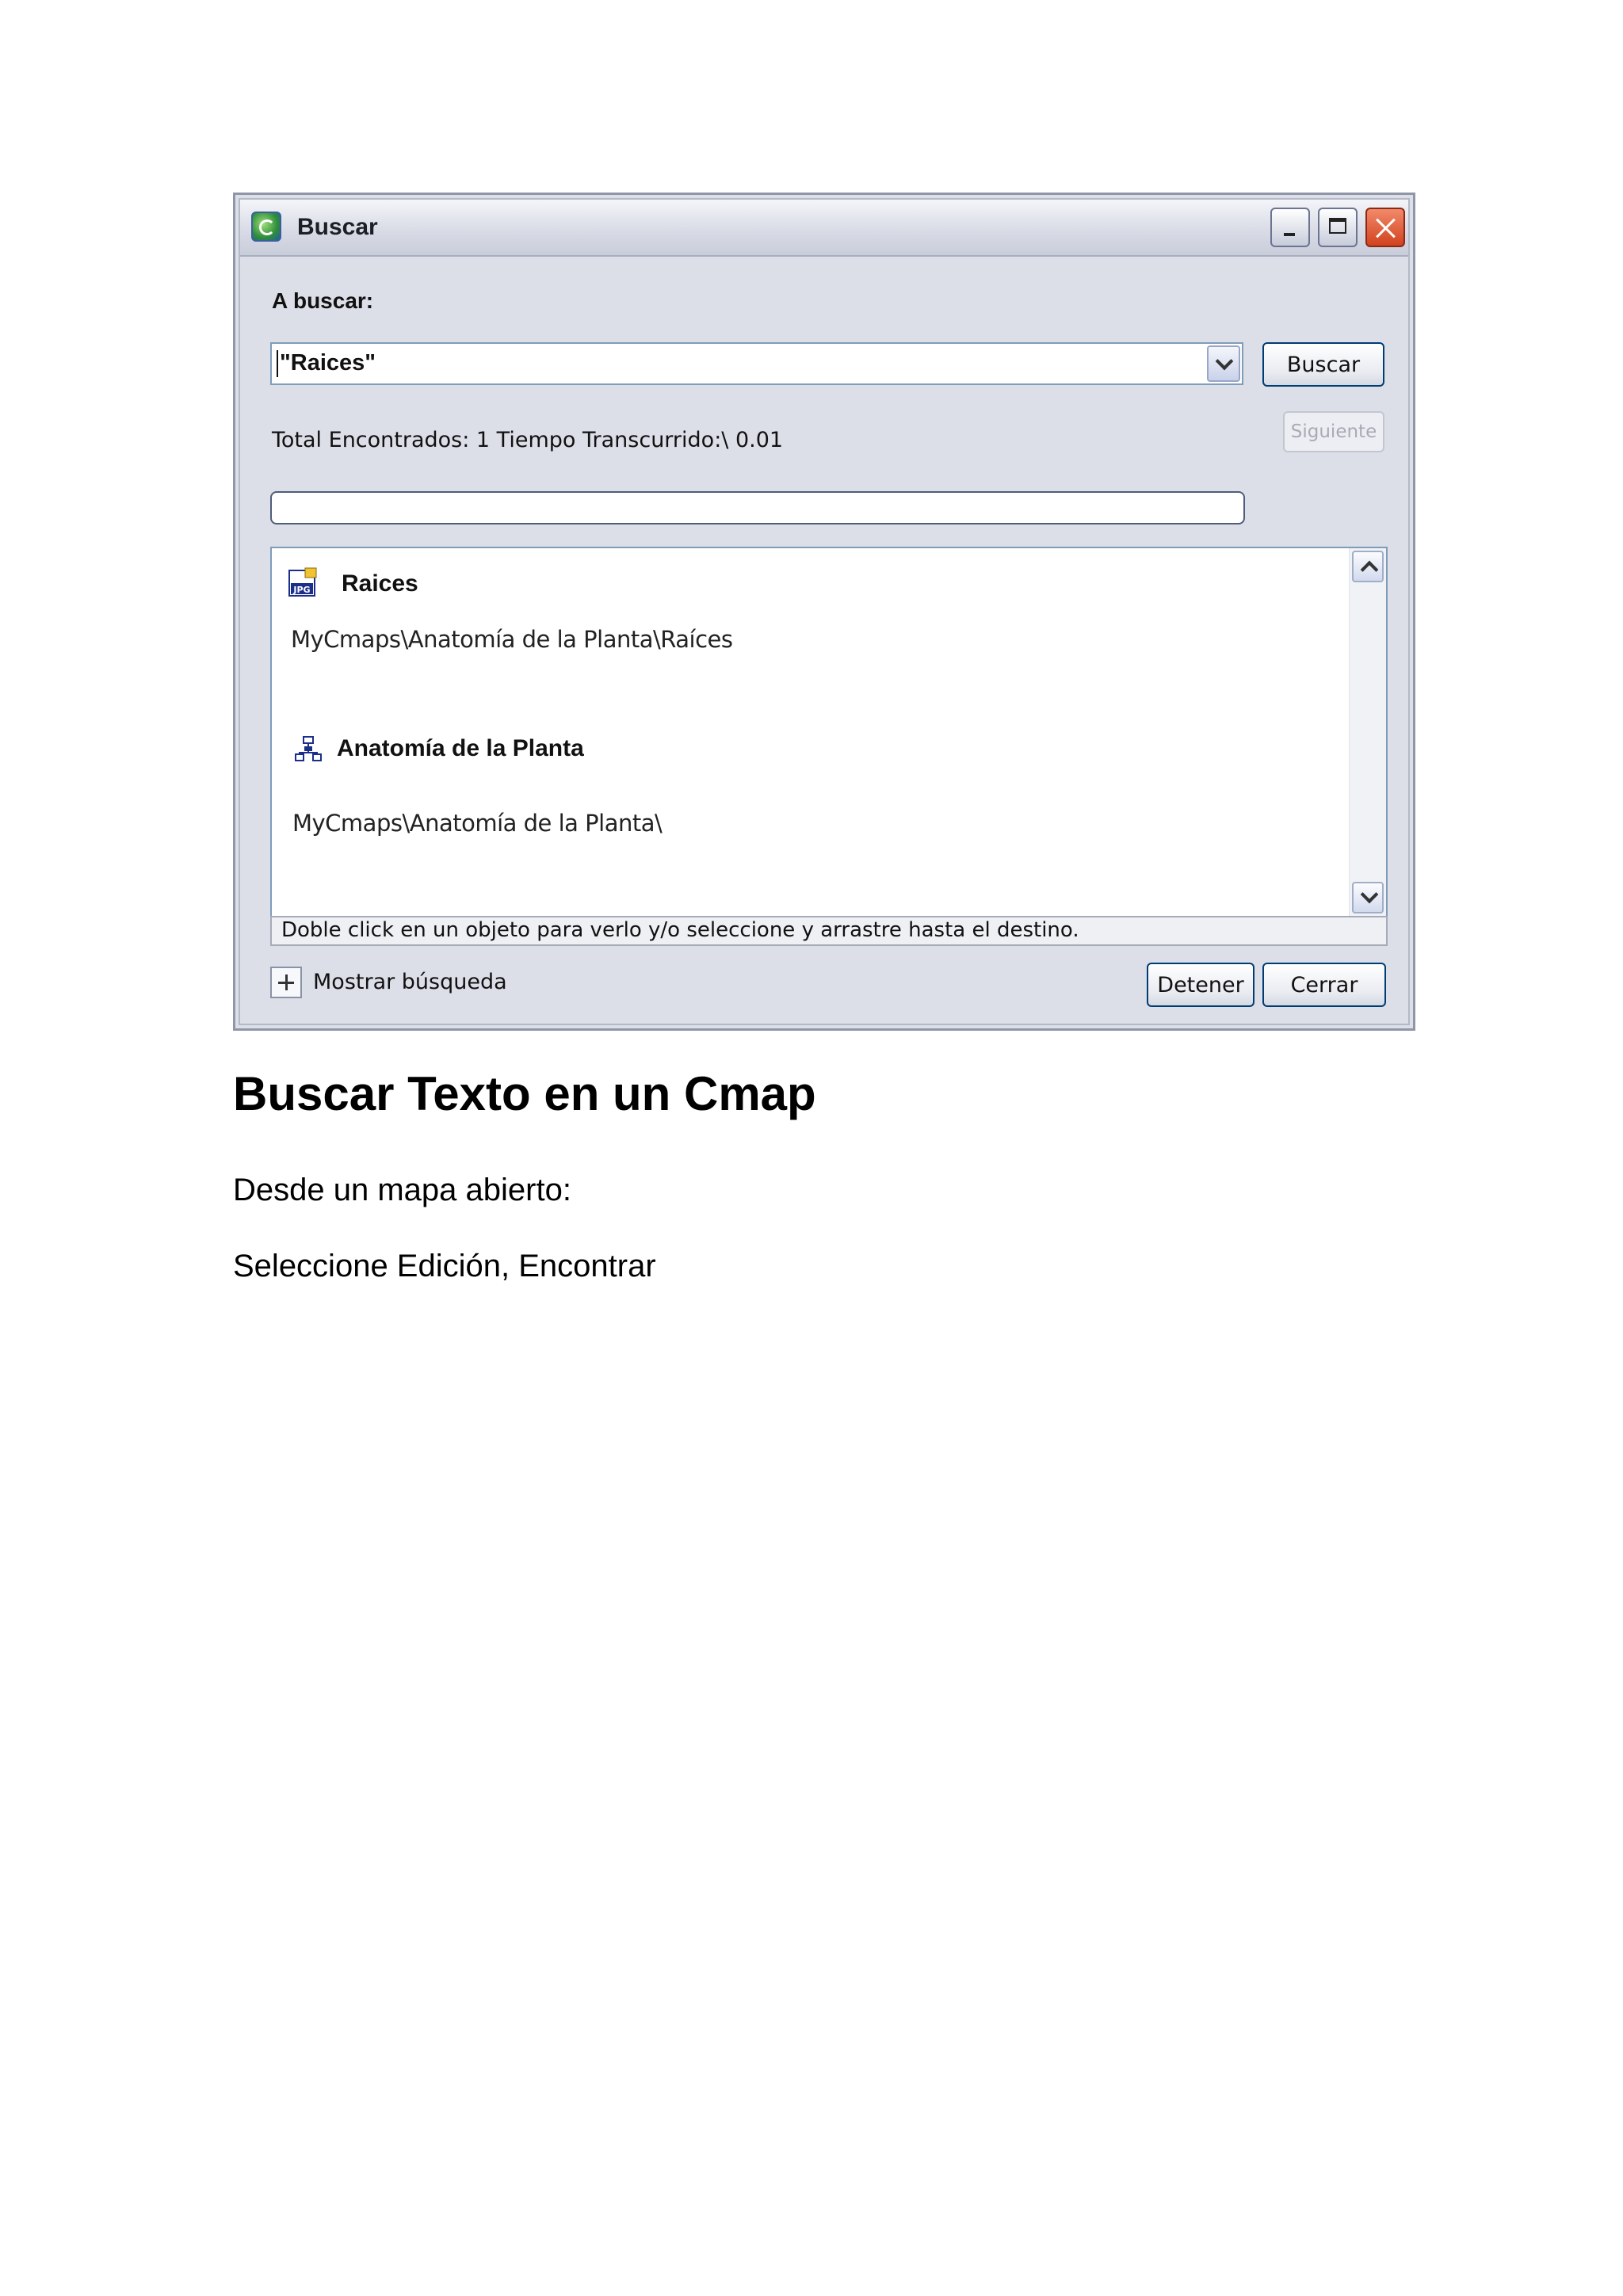 This screenshot has height=2296, width=1623. I want to click on cmap-icon, so click(308, 748).